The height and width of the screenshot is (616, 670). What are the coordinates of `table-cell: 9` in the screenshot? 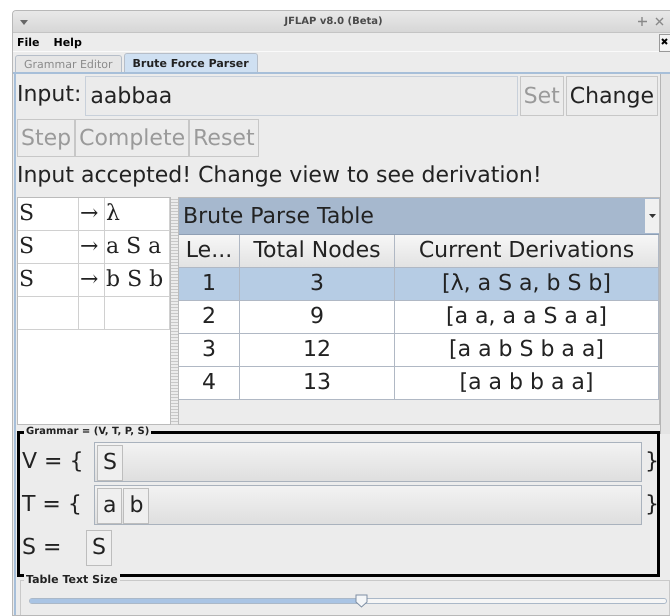 It's located at (317, 317).